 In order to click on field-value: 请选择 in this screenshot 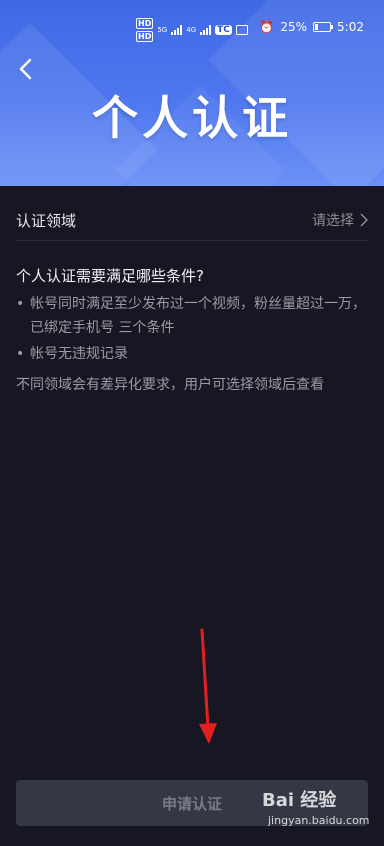, I will do `click(333, 221)`.